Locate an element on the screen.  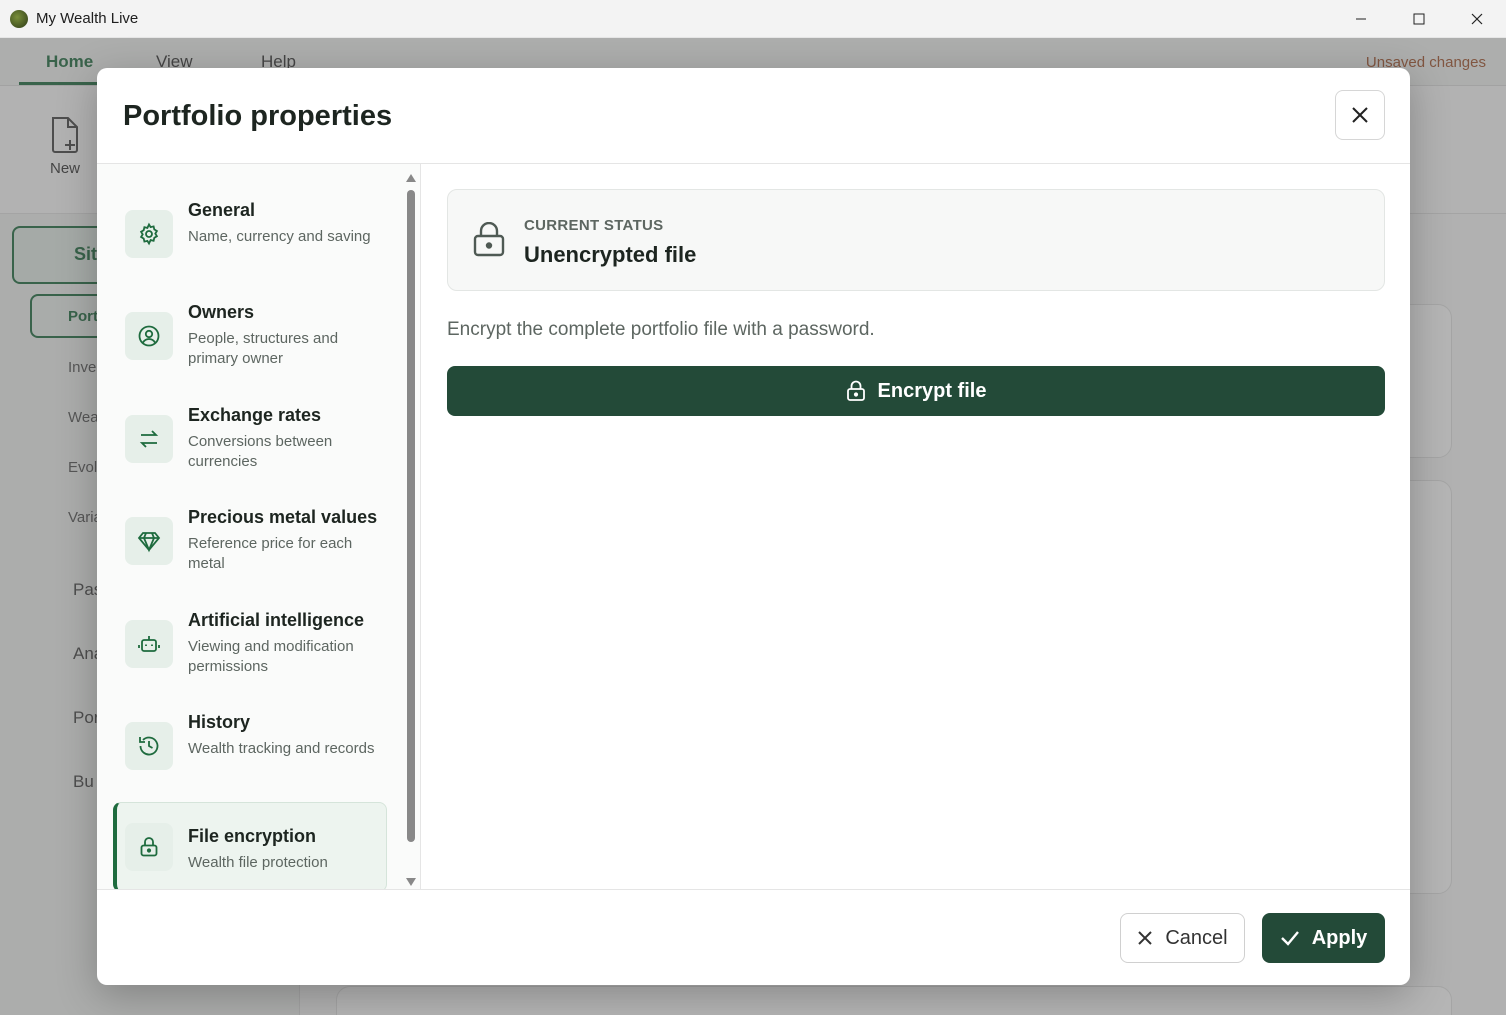
cancel-button: Cancel is located at coordinates (1182, 938).